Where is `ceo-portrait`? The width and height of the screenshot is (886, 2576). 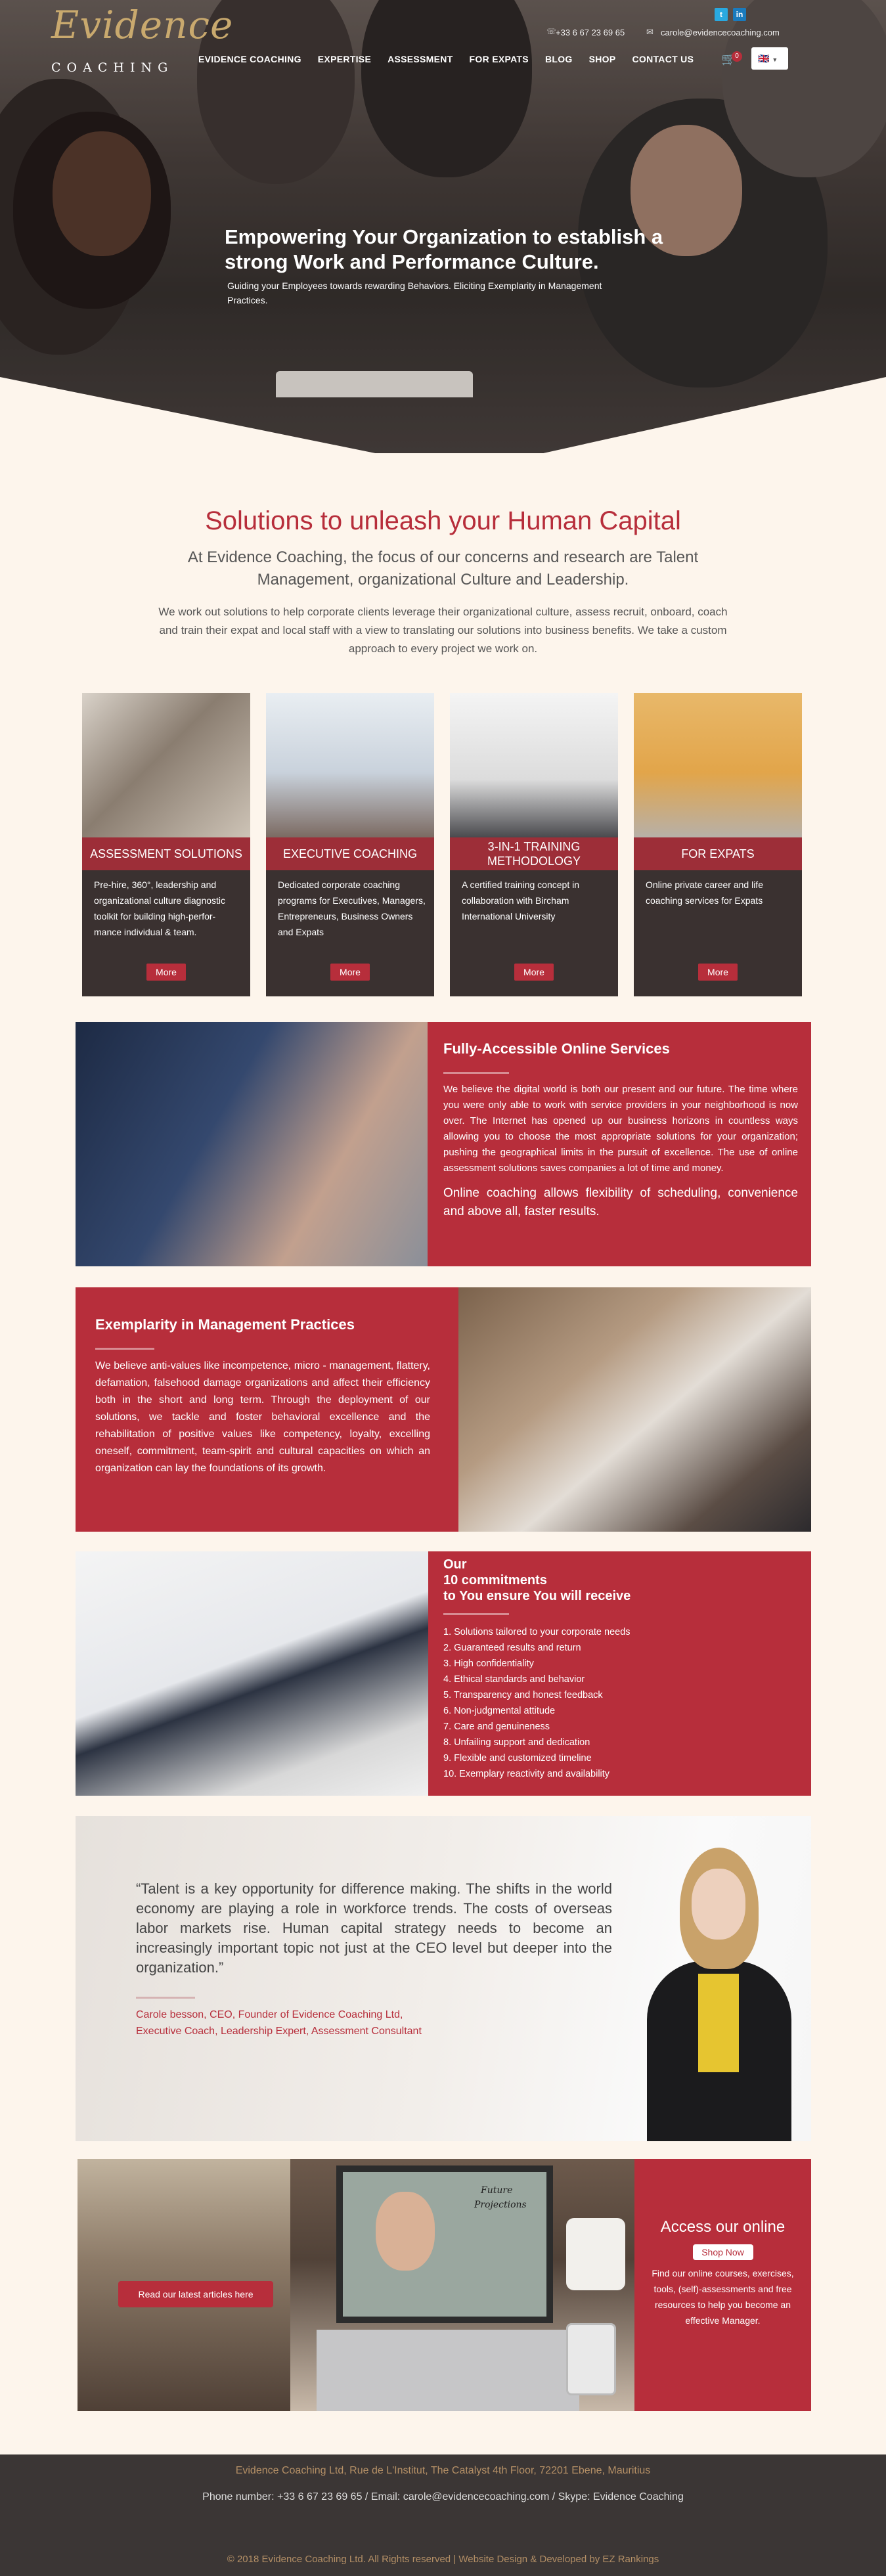 ceo-portrait is located at coordinates (716, 1978).